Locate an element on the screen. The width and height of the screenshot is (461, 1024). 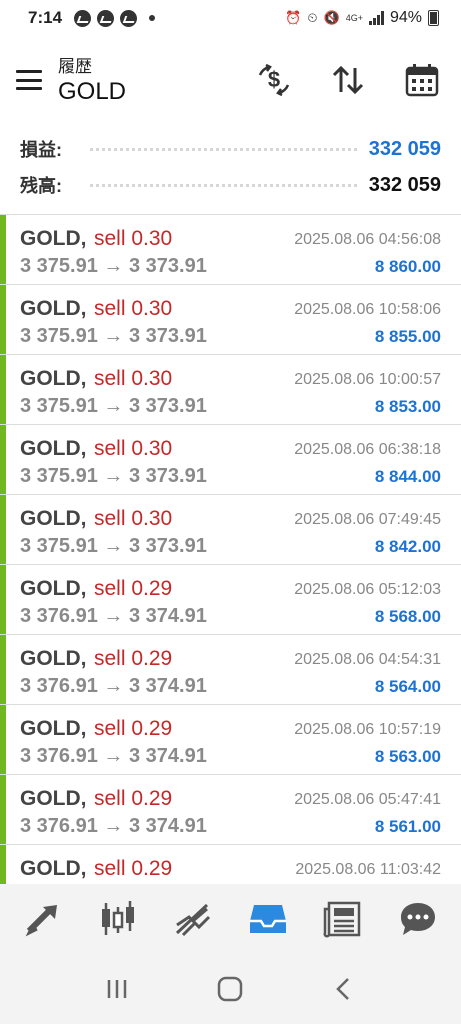
profit-label: 損益: is located at coordinates (41, 150).